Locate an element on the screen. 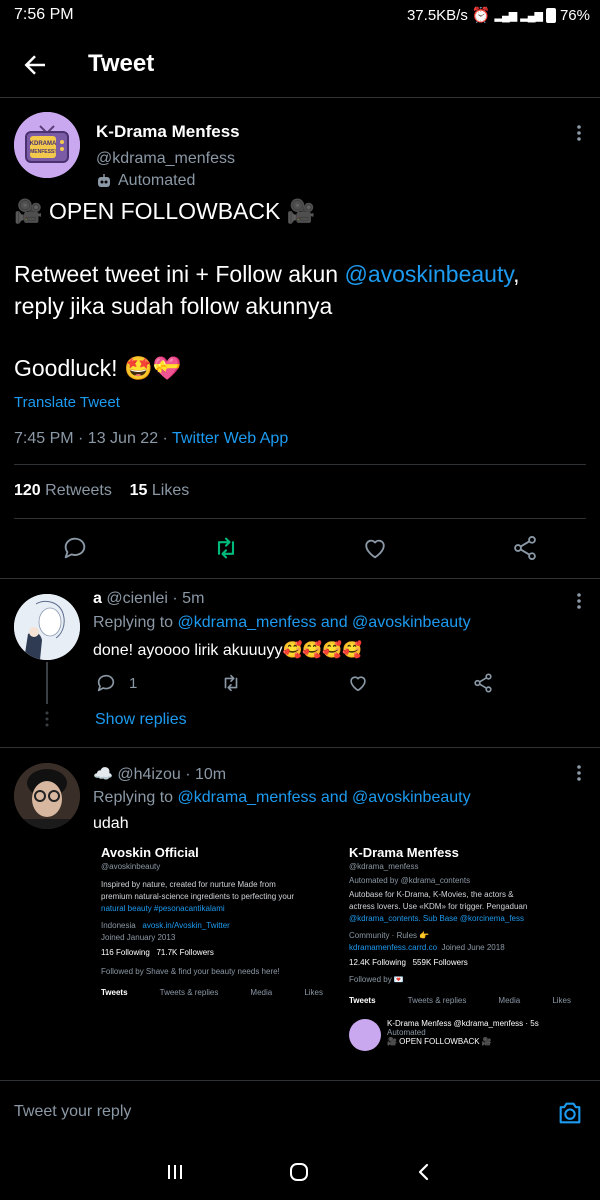 Image resolution: width=600 pixels, height=1200 pixels. embed-left-link: avosk.in/Avoskin_Twitter is located at coordinates (186, 925).